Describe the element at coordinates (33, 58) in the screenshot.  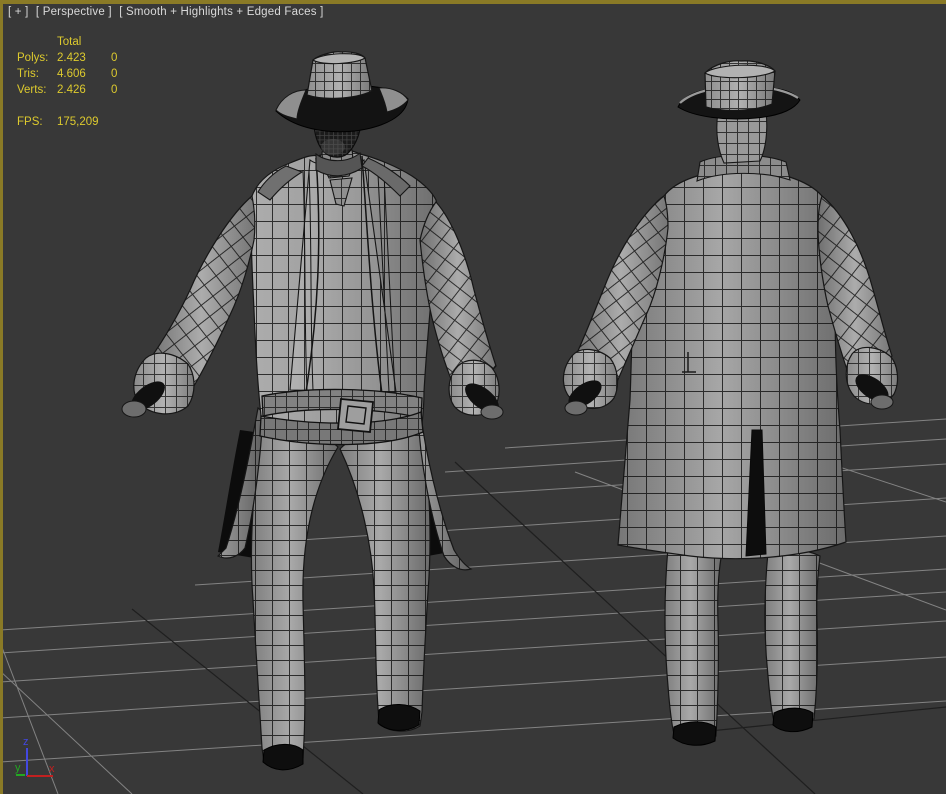
I see `polys-label: Polys:` at that location.